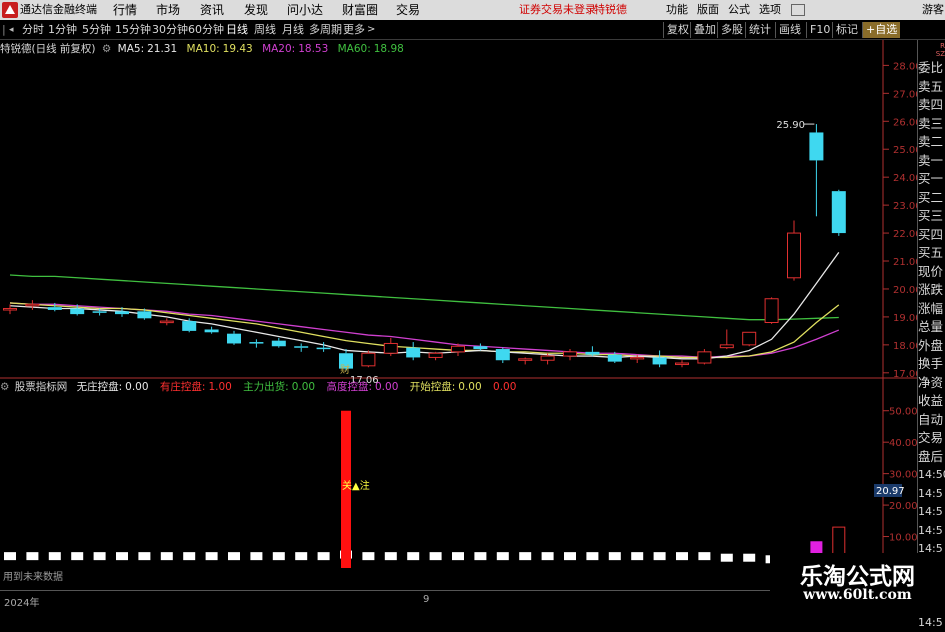  I want to click on main-sell-label: 主力出货:, so click(266, 387).